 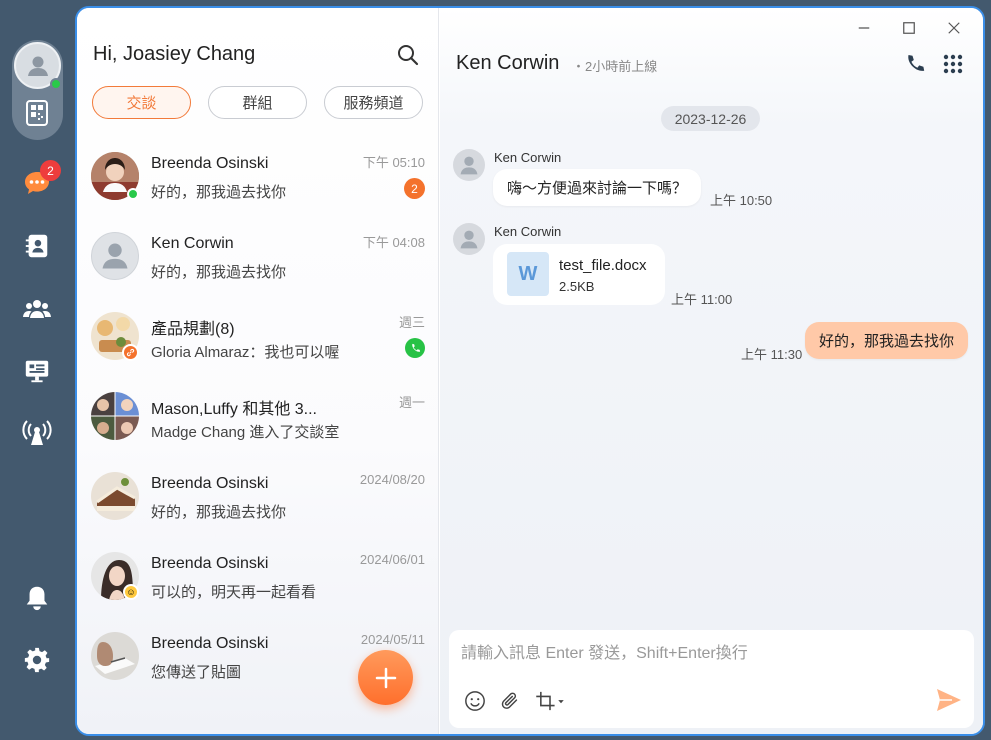 What do you see at coordinates (615, 66) in the screenshot?
I see `last-seen-status: ・2小時前上線` at bounding box center [615, 66].